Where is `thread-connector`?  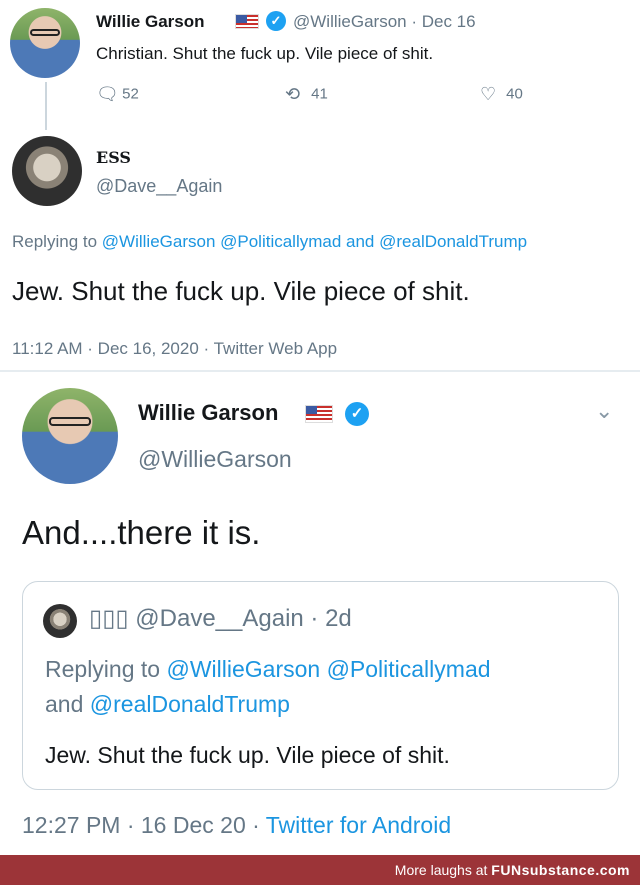 thread-connector is located at coordinates (46, 106).